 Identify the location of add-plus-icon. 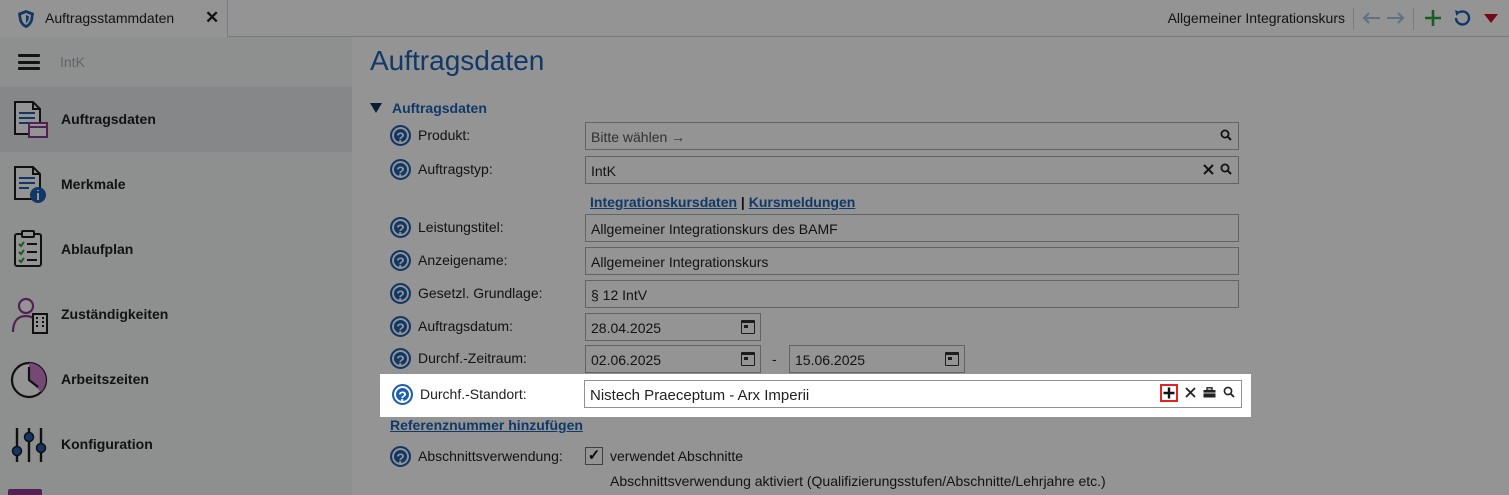
(1169, 393).